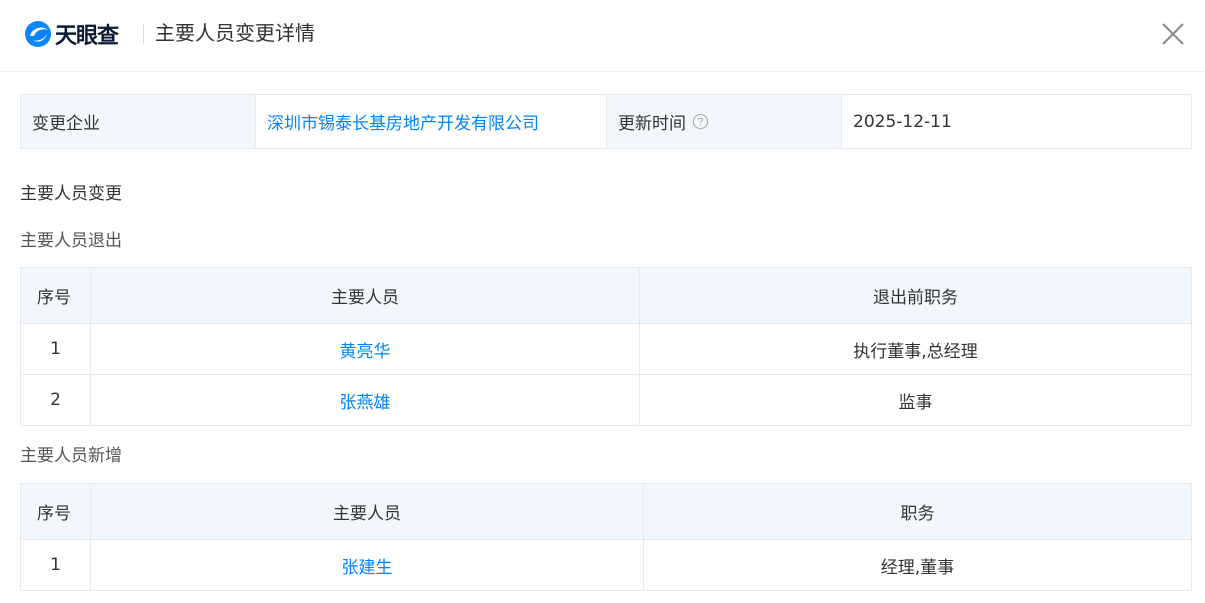  What do you see at coordinates (915, 349) in the screenshot?
I see `position-cell: 执行董事,总经理` at bounding box center [915, 349].